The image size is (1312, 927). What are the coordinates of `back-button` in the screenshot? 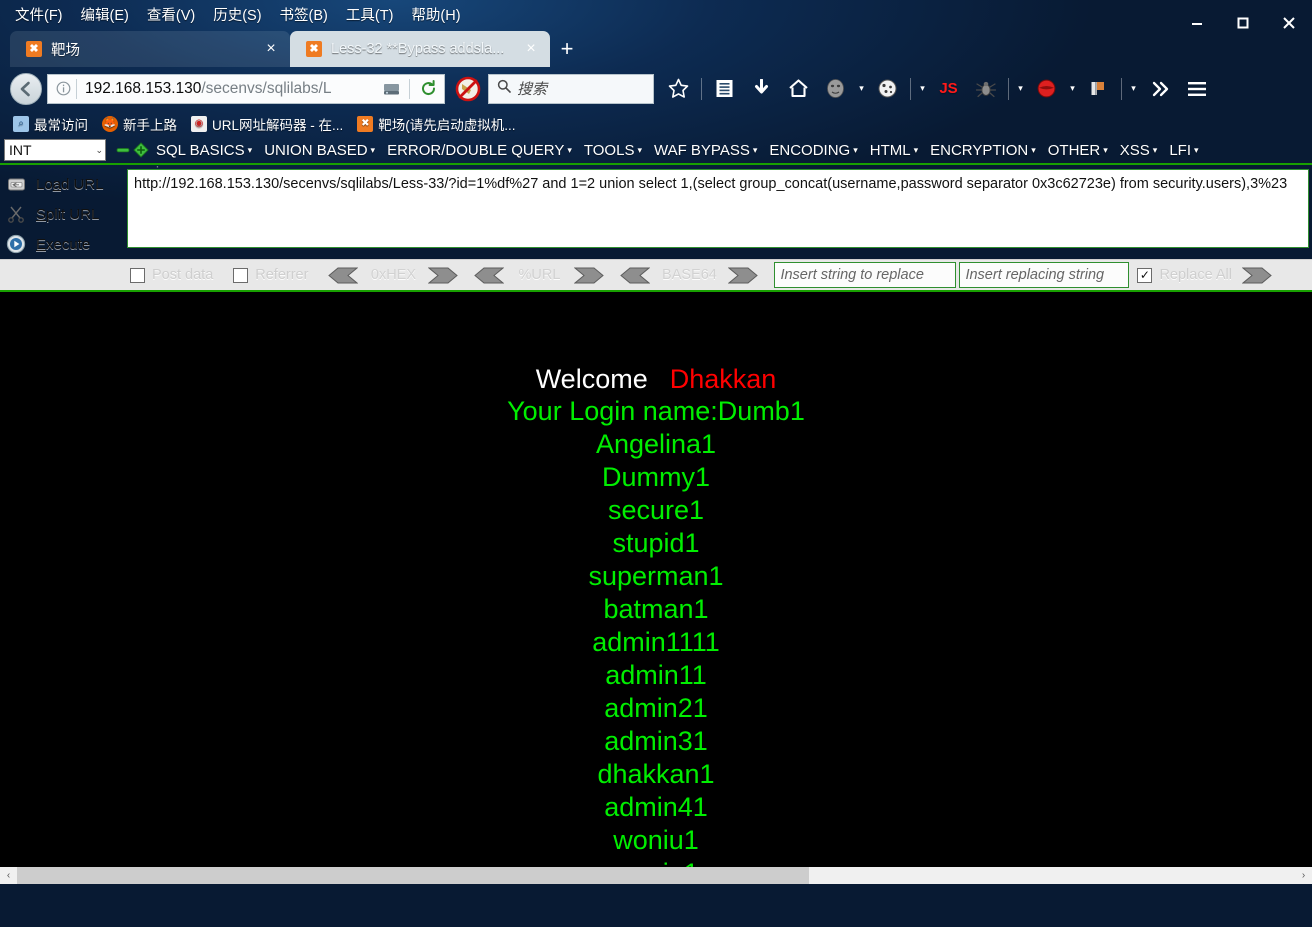 It's located at (26, 88).